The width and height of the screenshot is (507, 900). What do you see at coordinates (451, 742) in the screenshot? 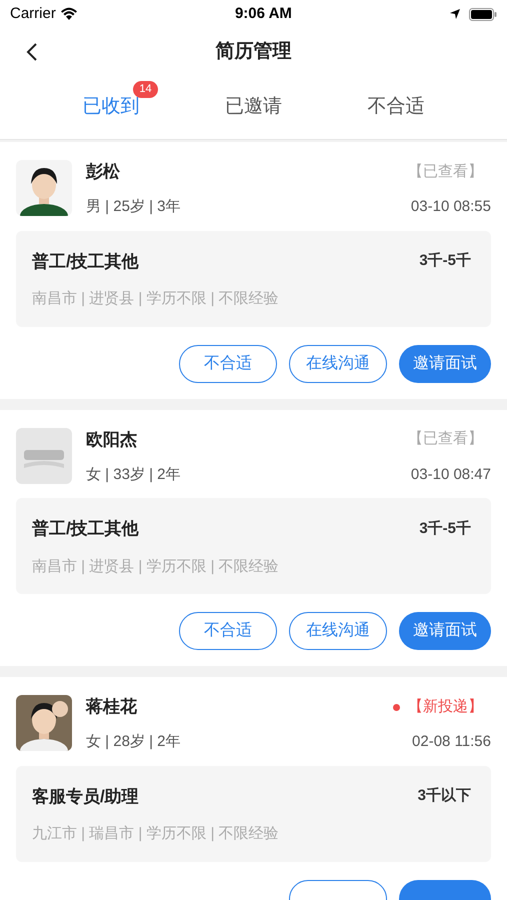
I see `submitted-time: 02-08 11:56` at bounding box center [451, 742].